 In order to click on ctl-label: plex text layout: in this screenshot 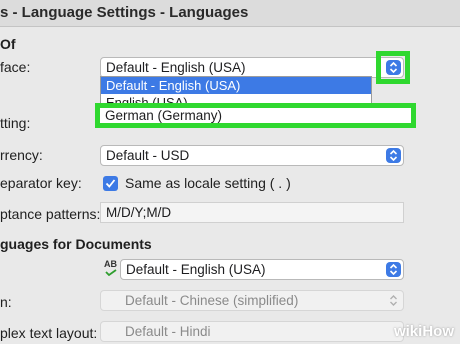, I will do `click(49, 333)`.